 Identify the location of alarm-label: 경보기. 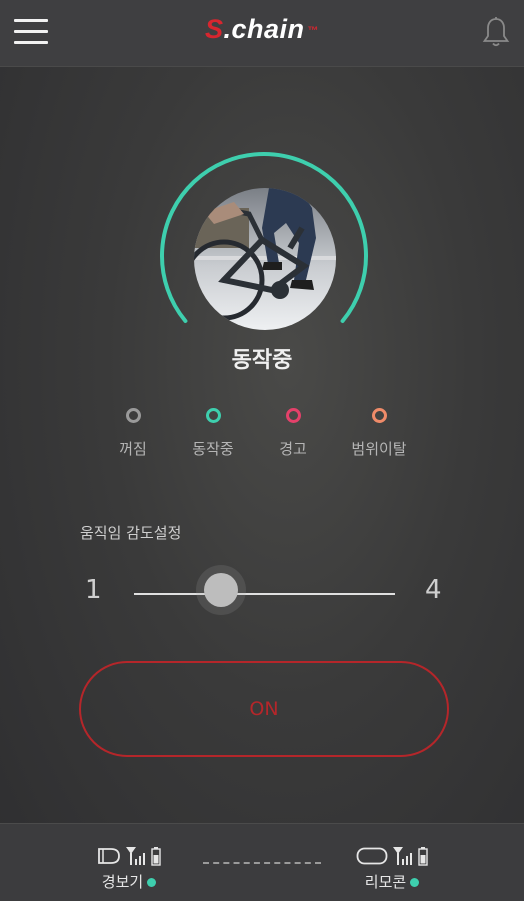
(122, 882).